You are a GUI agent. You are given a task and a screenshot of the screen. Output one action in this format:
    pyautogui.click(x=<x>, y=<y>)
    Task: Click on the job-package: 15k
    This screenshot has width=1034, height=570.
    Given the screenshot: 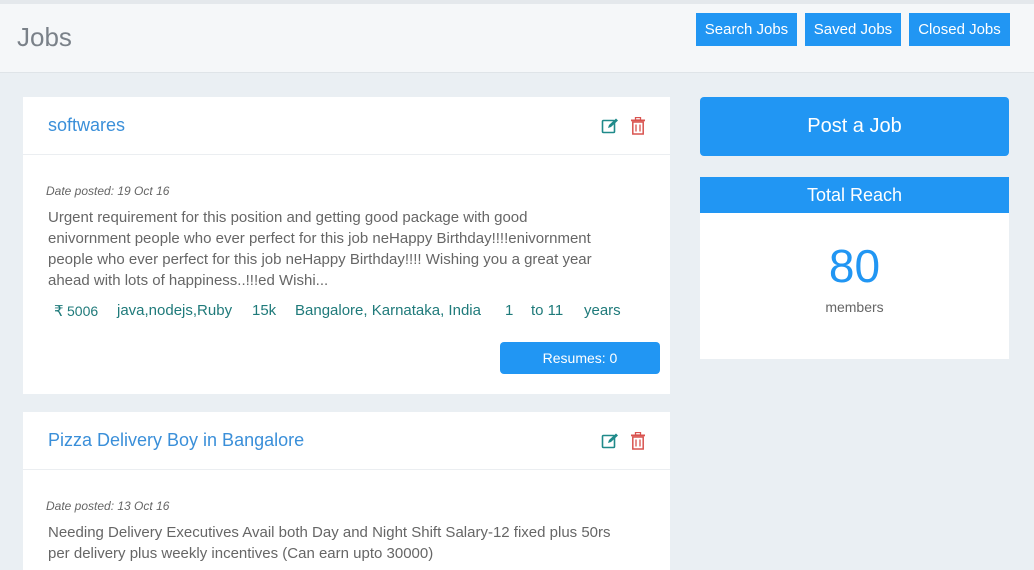 What is the action you would take?
    pyautogui.click(x=264, y=310)
    